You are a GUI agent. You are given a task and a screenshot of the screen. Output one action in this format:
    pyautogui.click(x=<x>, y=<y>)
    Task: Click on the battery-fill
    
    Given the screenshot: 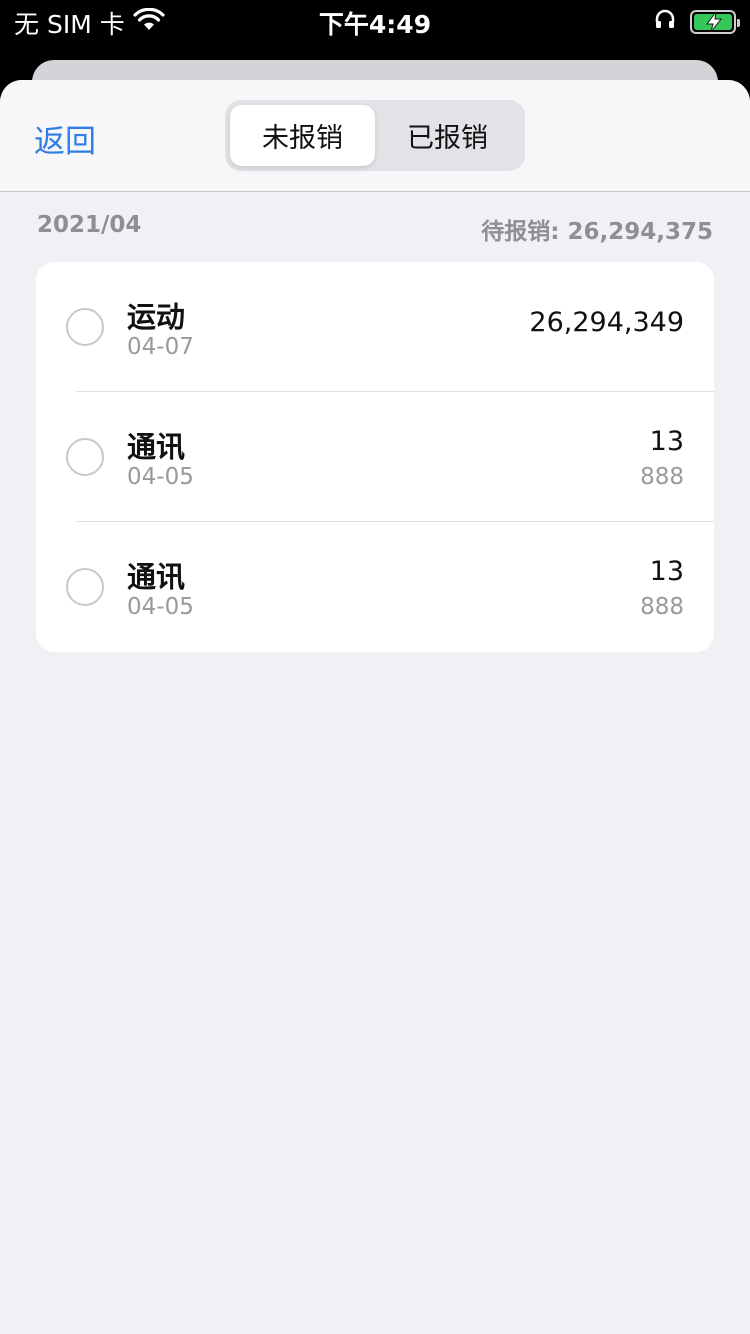 What is the action you would take?
    pyautogui.click(x=713, y=21)
    